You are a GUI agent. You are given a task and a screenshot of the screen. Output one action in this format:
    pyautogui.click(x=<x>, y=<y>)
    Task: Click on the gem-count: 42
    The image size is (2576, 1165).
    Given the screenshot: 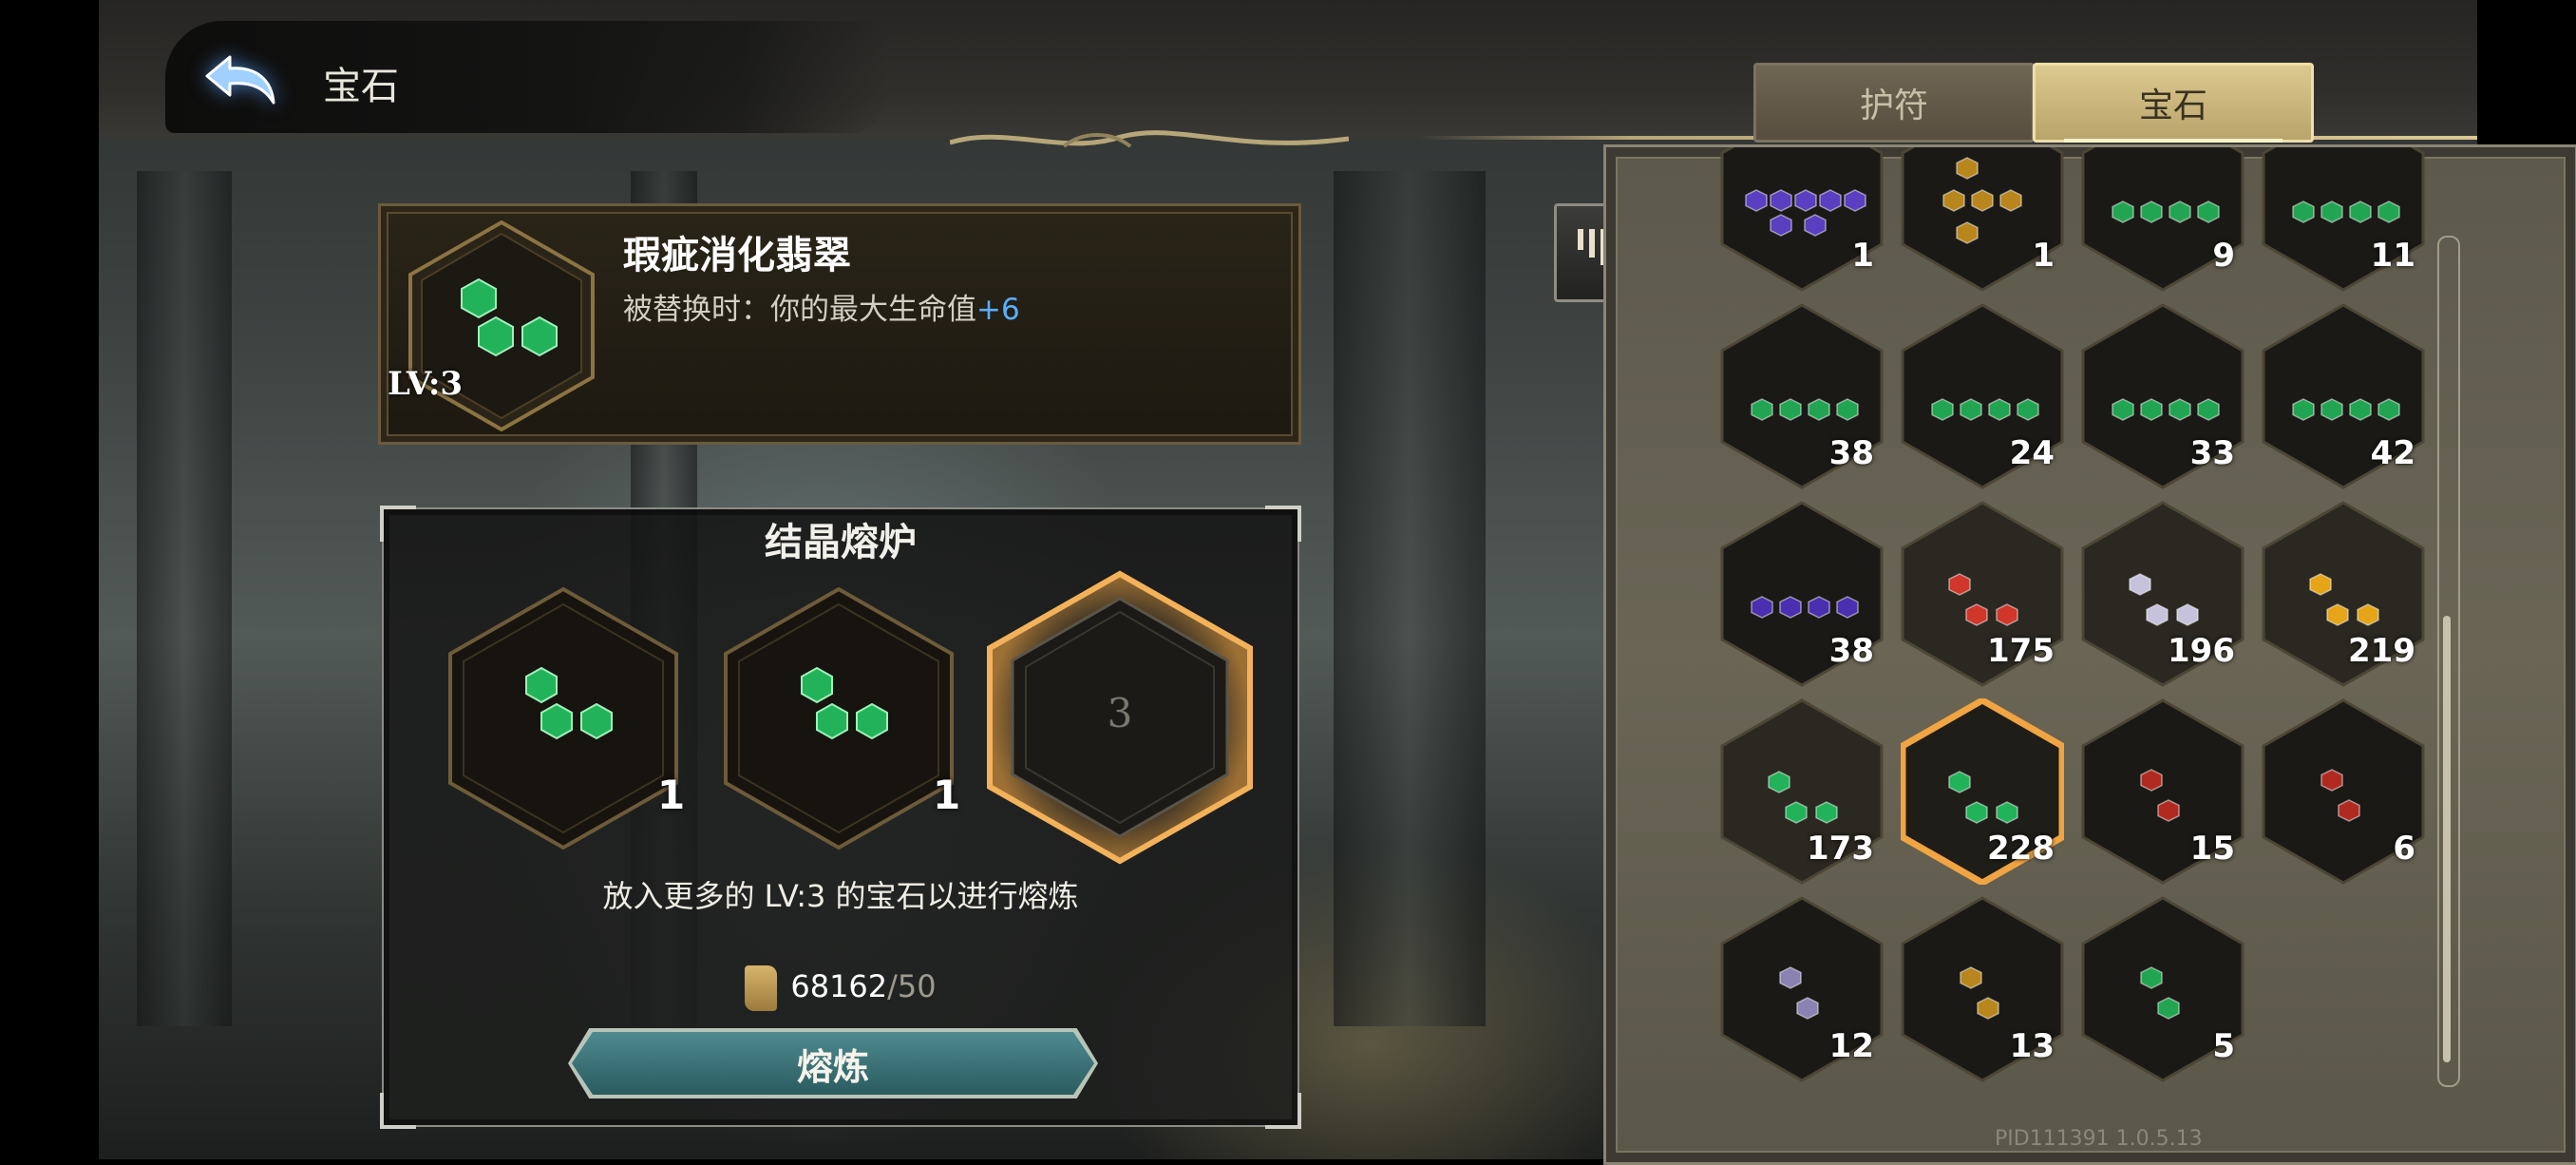 What is the action you would take?
    pyautogui.click(x=2392, y=453)
    